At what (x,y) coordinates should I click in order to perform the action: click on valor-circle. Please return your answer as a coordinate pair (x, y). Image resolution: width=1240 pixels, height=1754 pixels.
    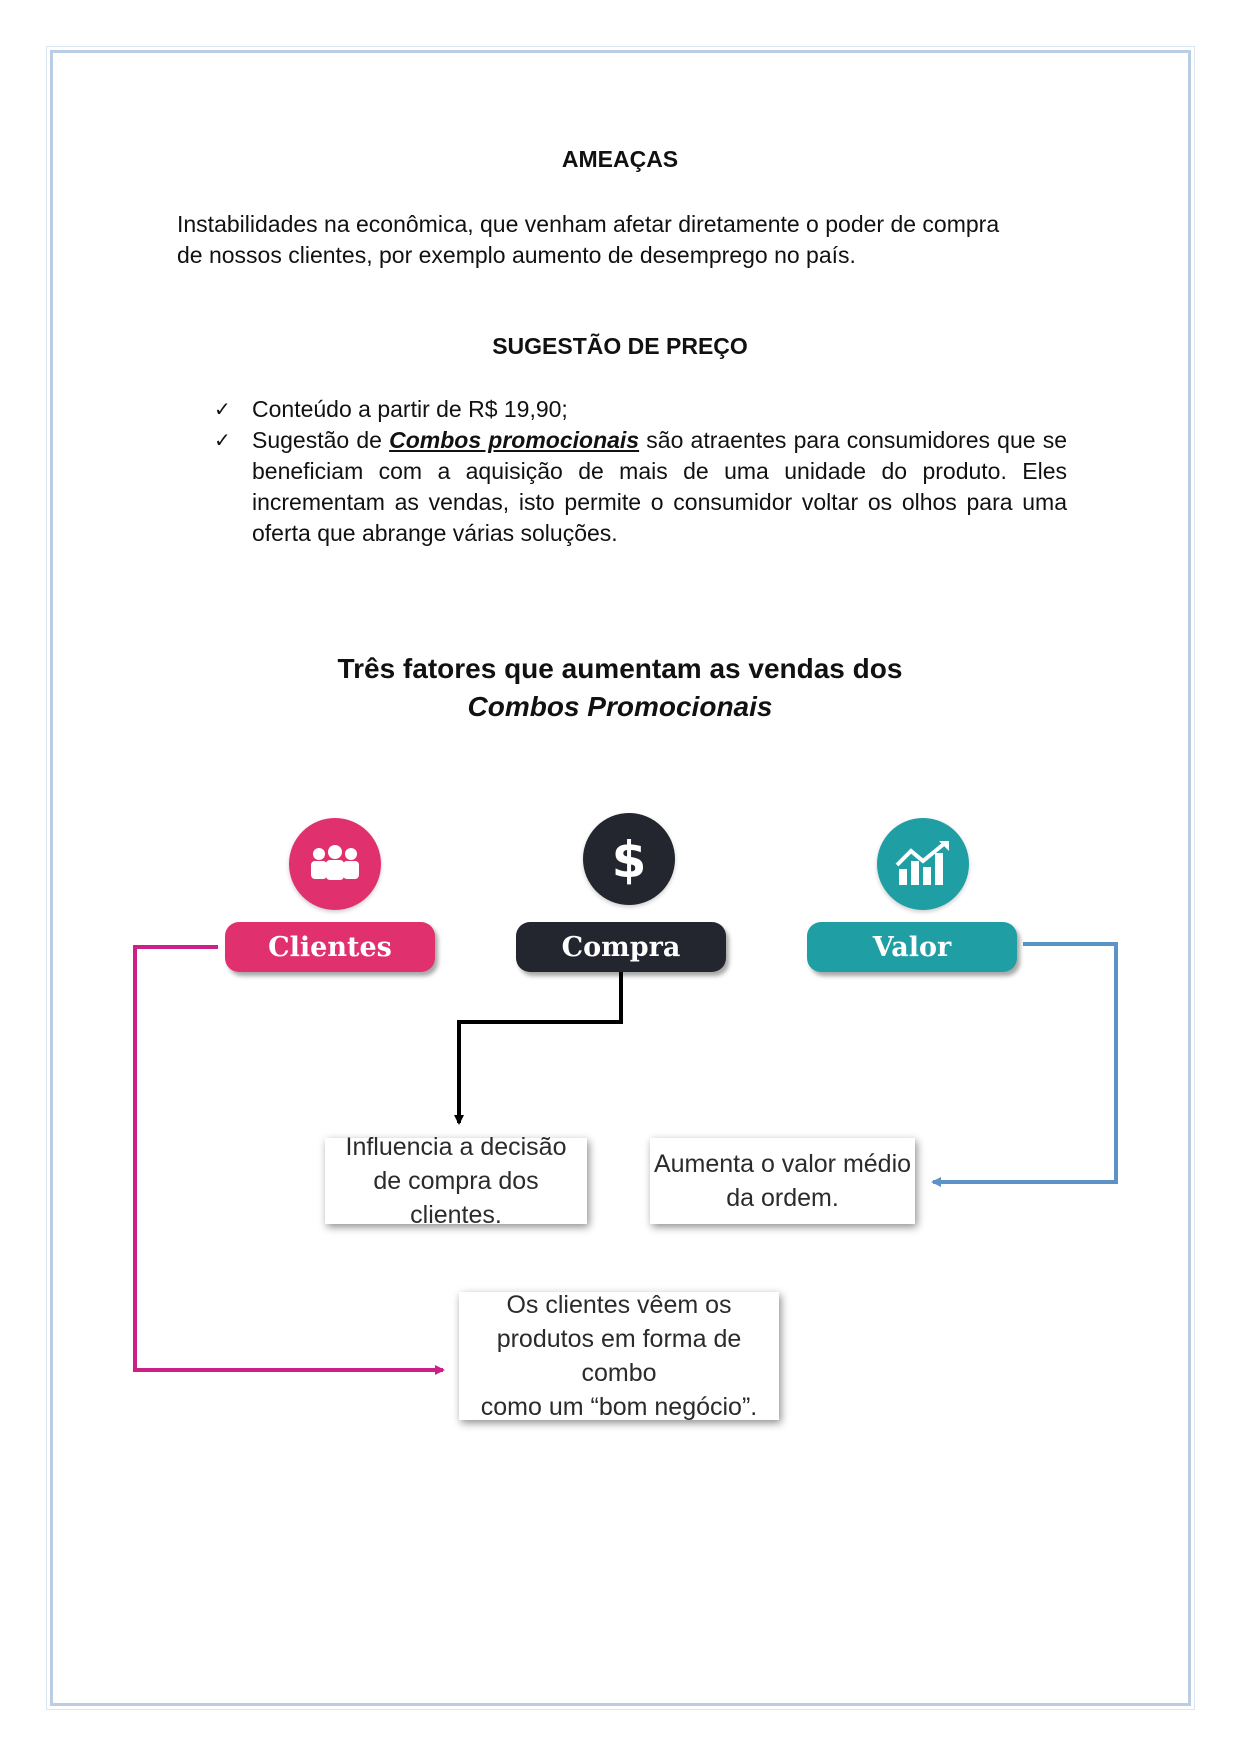
    Looking at the image, I should click on (923, 864).